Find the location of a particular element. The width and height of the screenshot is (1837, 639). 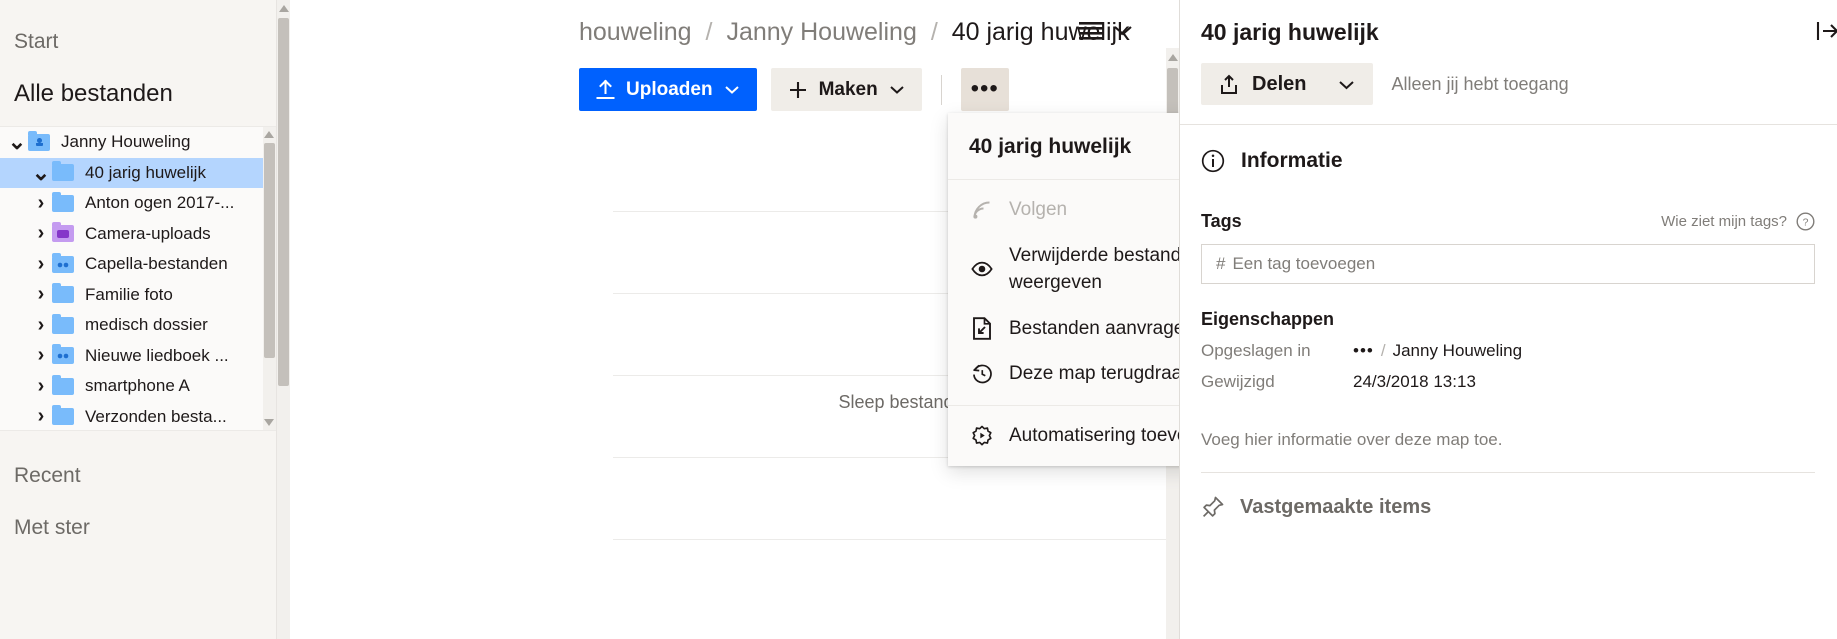

page-scrollbar is located at coordinates (283, 319).